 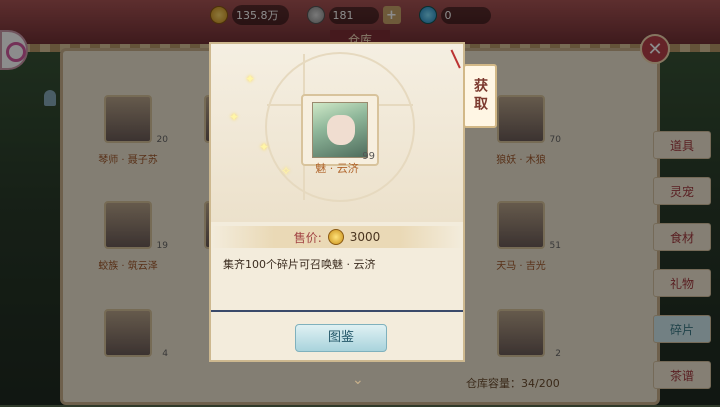 I want to click on price-value: 3000, so click(x=365, y=237).